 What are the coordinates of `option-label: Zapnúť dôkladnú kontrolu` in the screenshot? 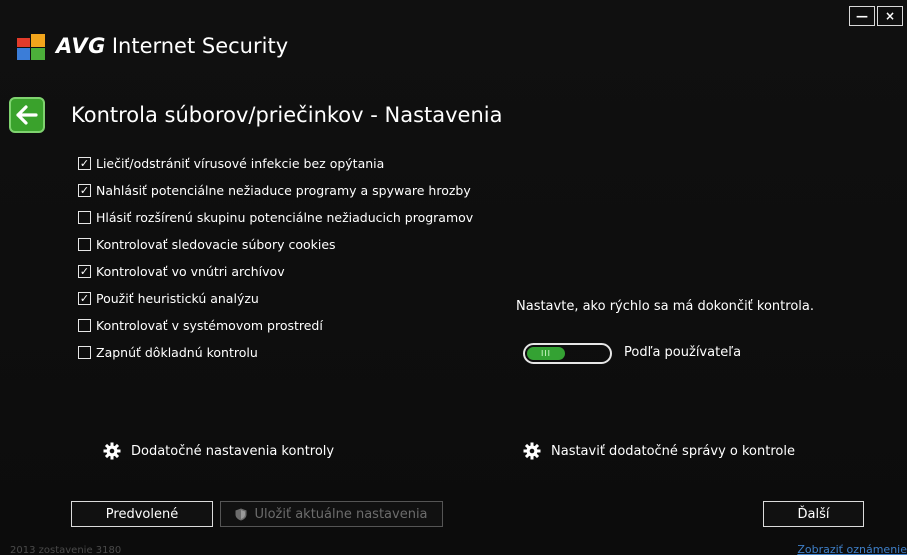 It's located at (177, 352).